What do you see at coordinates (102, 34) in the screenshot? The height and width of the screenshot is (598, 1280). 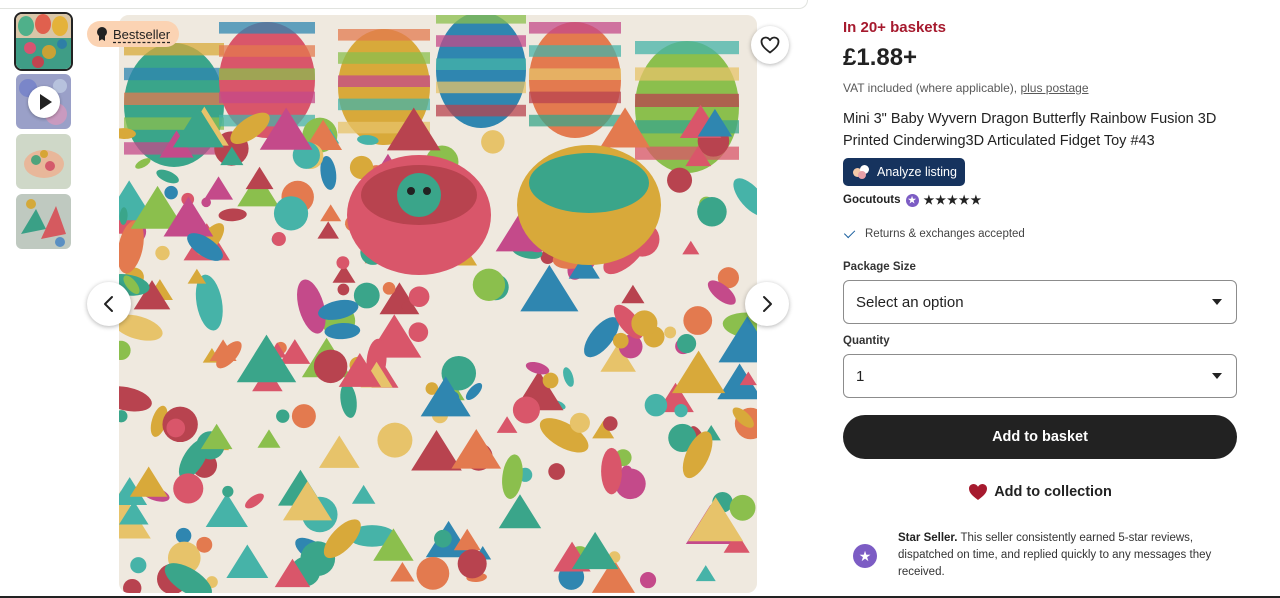 I see `medal-icon` at bounding box center [102, 34].